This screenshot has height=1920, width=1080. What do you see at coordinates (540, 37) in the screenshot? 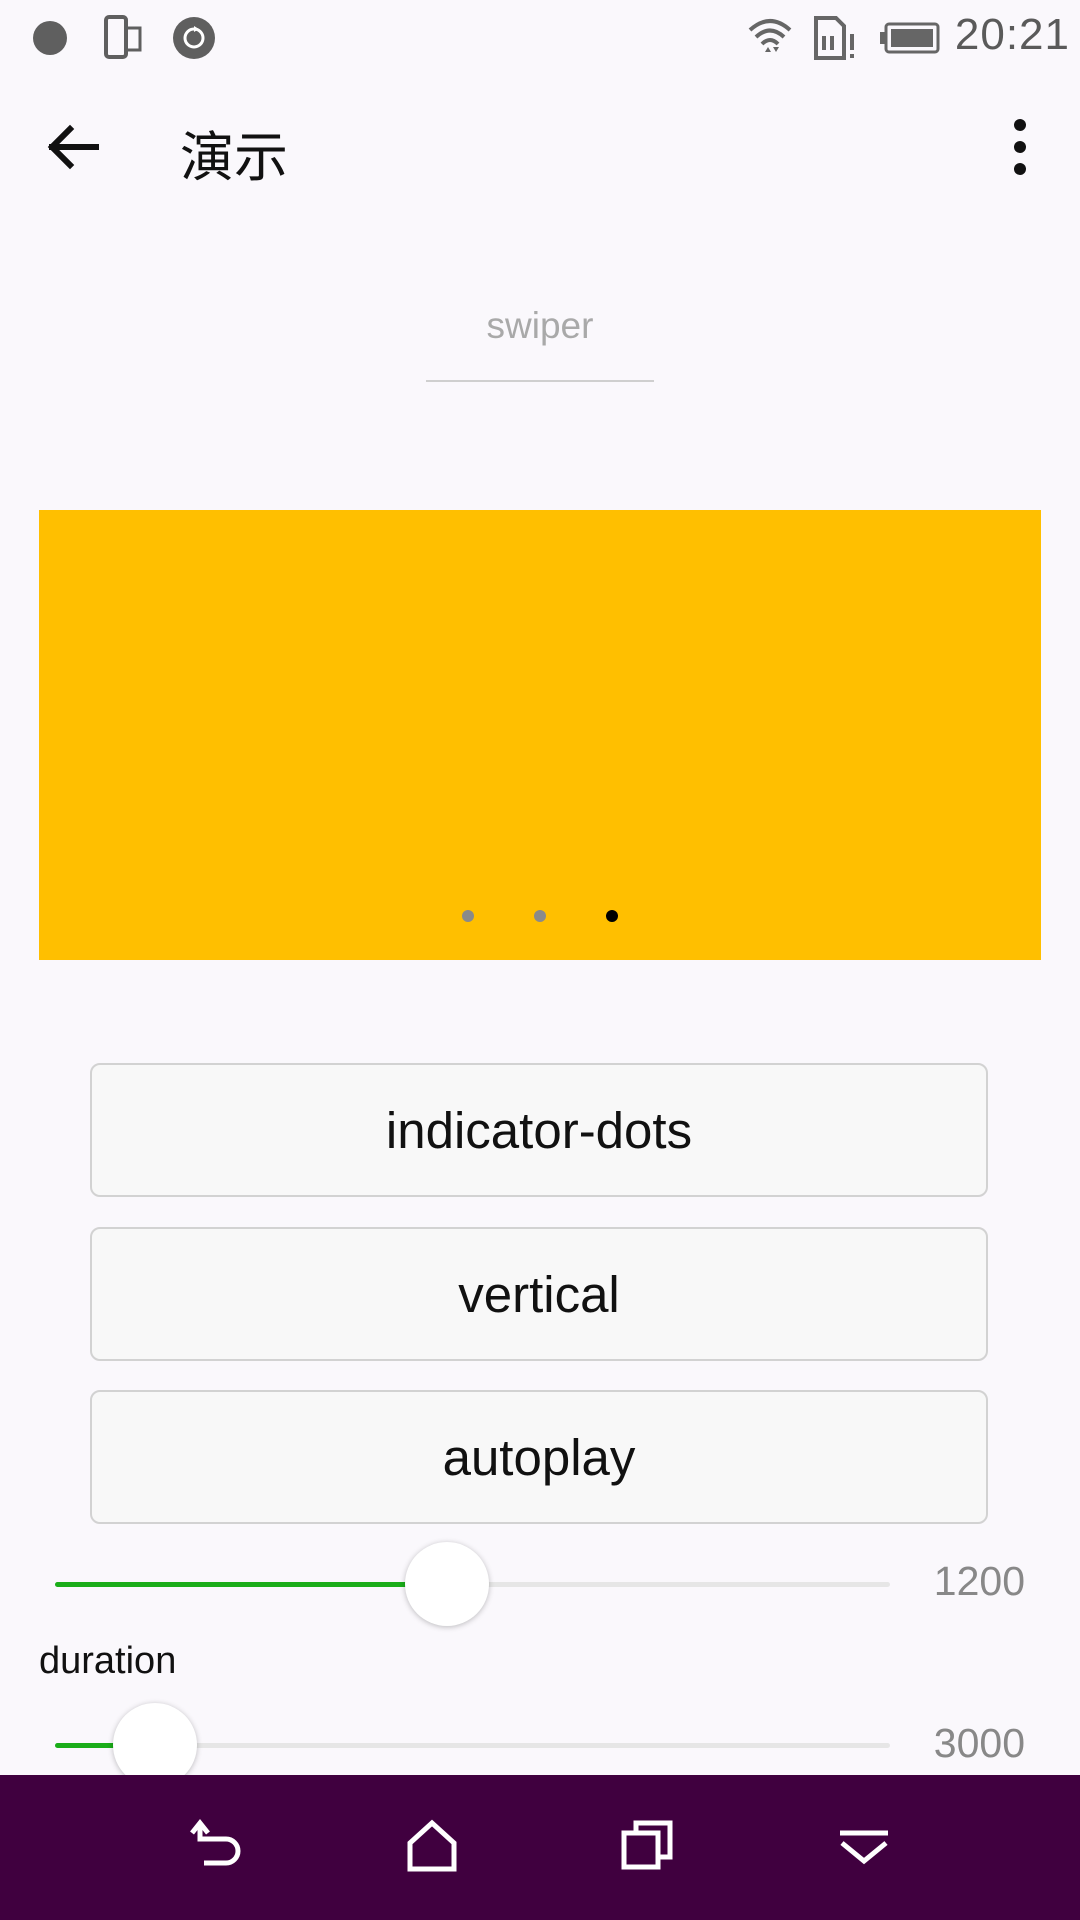
I see `status-bar: 20:21` at bounding box center [540, 37].